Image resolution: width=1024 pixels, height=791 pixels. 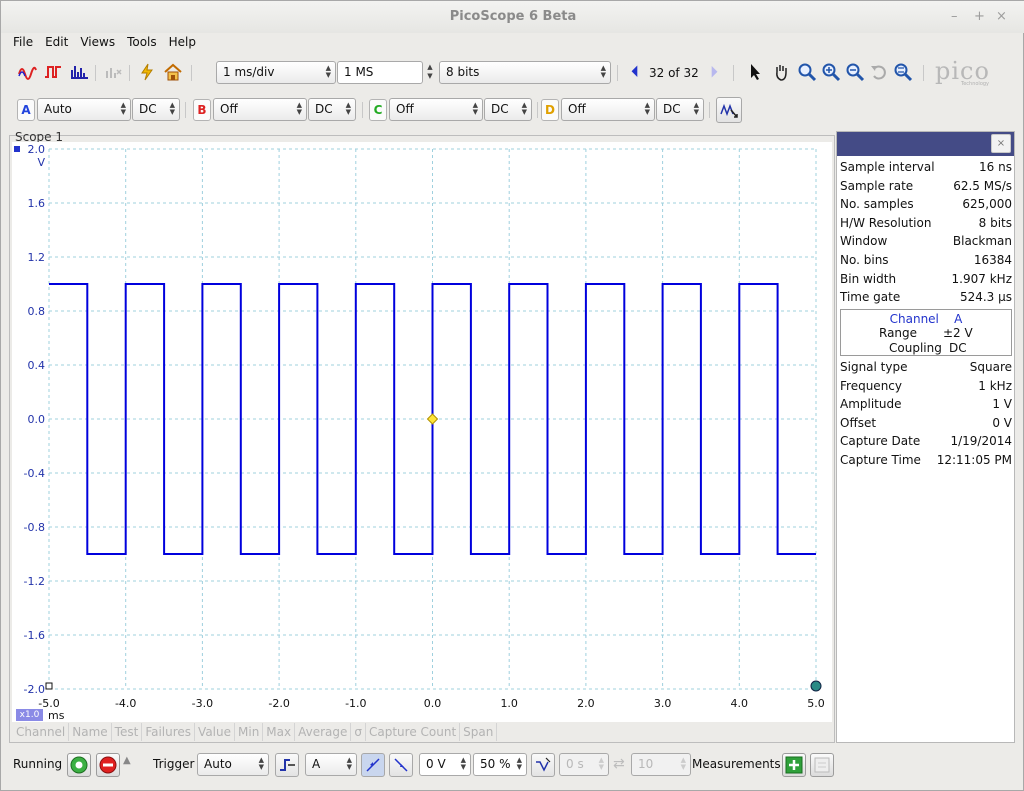 I want to click on samples-input: 1 MS, so click(x=380, y=72).